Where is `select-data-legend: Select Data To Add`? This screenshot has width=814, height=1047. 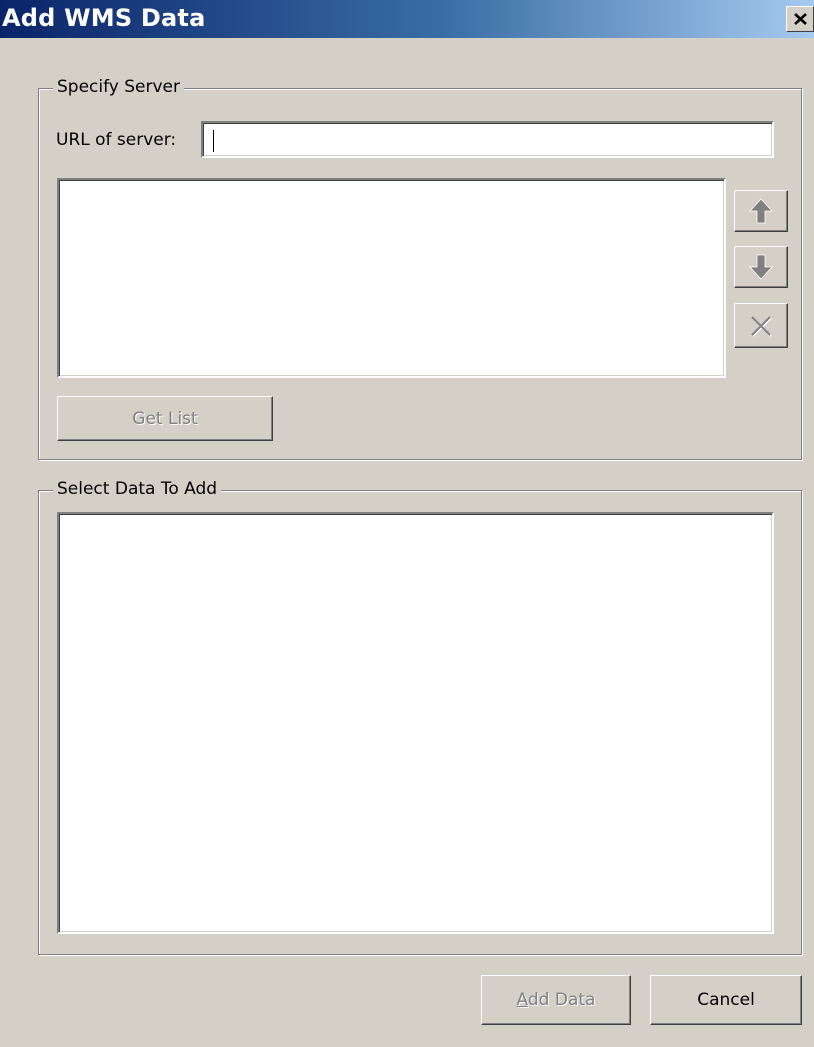 select-data-legend: Select Data To Add is located at coordinates (137, 489).